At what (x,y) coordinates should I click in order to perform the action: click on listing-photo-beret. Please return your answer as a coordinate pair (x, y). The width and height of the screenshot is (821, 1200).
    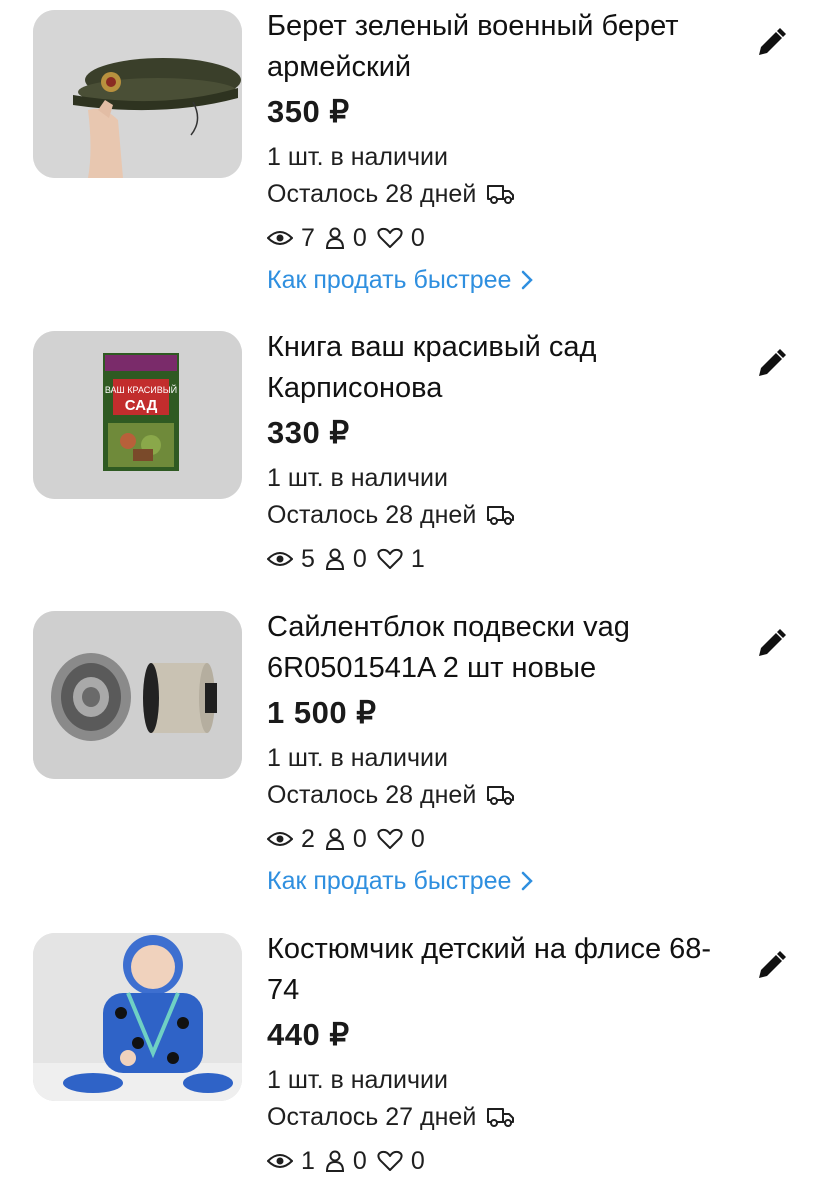
    Looking at the image, I should click on (137, 94).